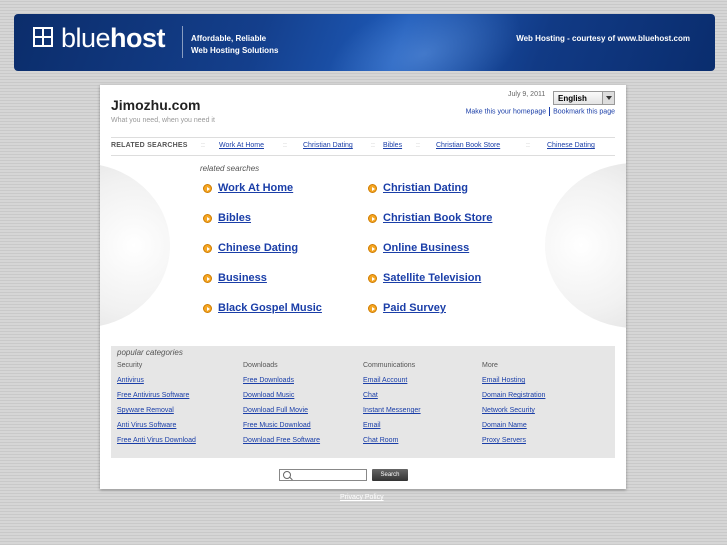 The image size is (727, 545). I want to click on category-link: Network Security, so click(513, 414).